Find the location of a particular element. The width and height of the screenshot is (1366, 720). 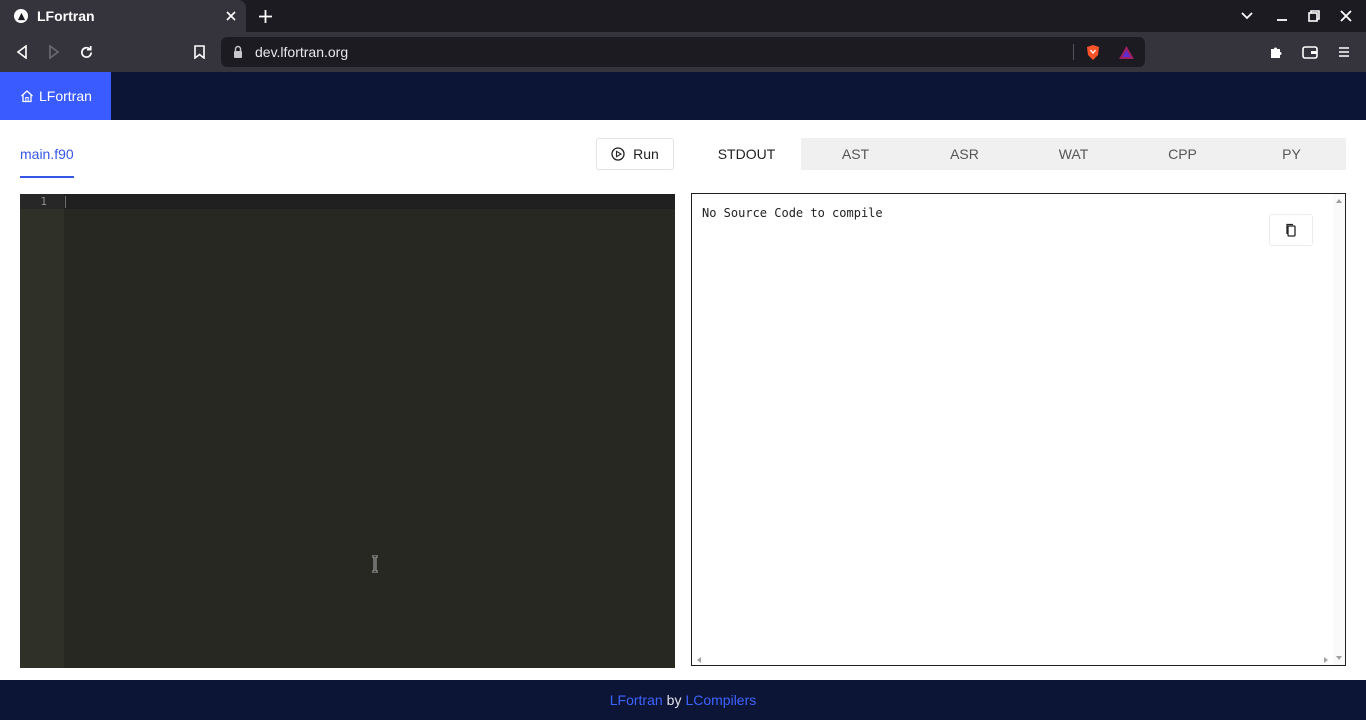

extensions-puzzle-icon is located at coordinates (1276, 52).